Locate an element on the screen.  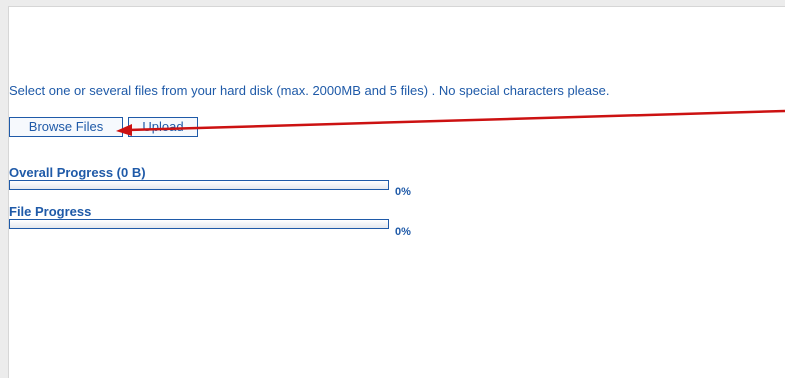
overall-progress-percent: 0% is located at coordinates (403, 192).